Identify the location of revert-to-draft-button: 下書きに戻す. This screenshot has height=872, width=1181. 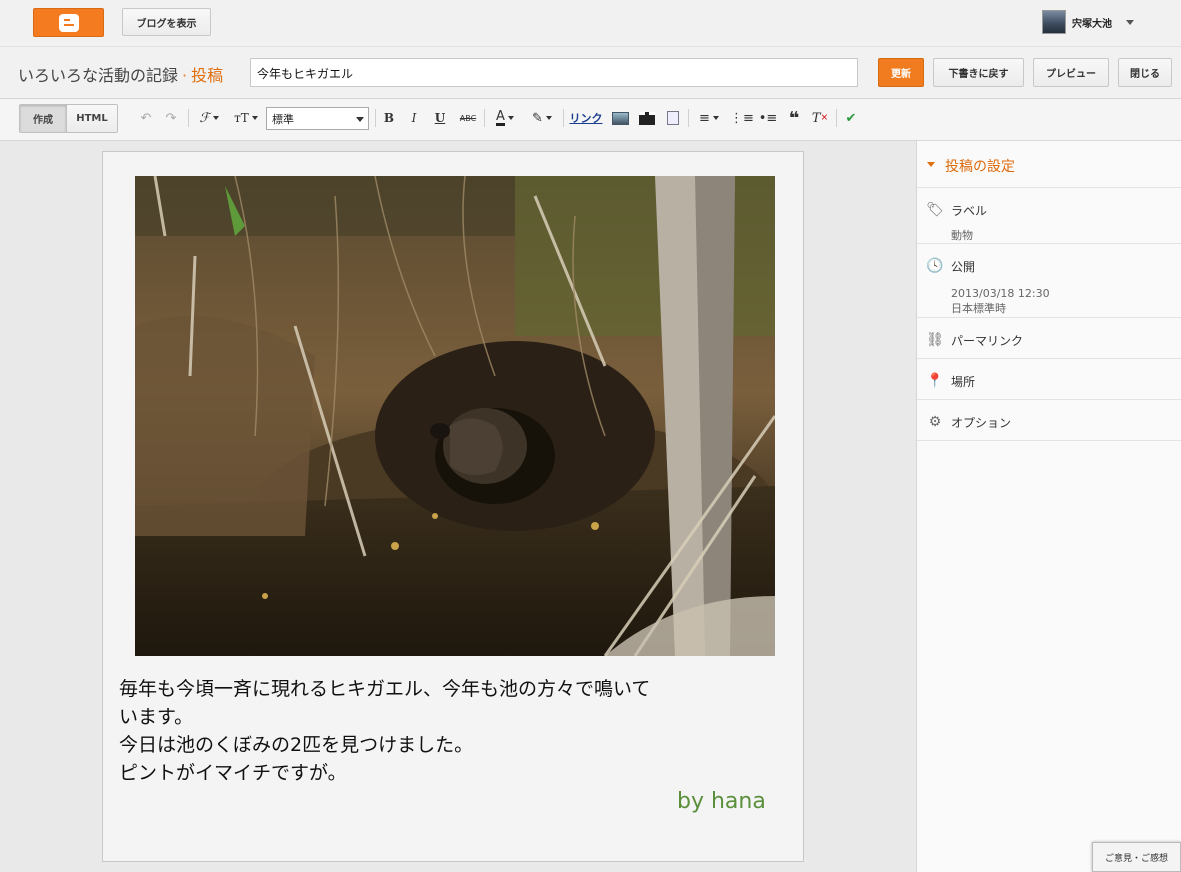
(978, 72).